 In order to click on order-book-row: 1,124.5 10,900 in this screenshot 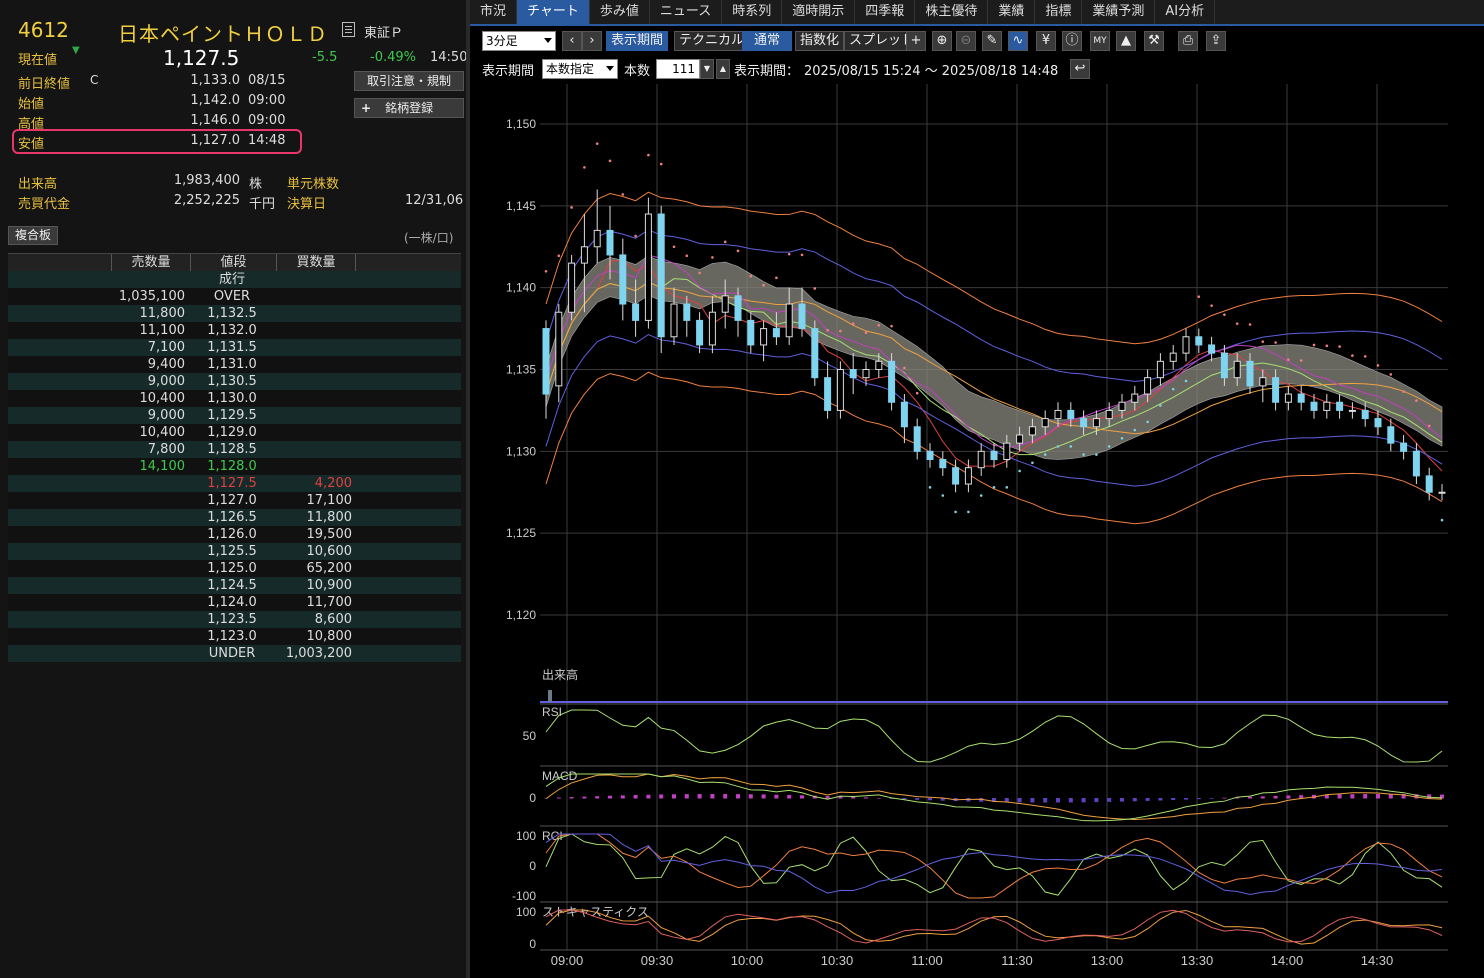, I will do `click(234, 585)`.